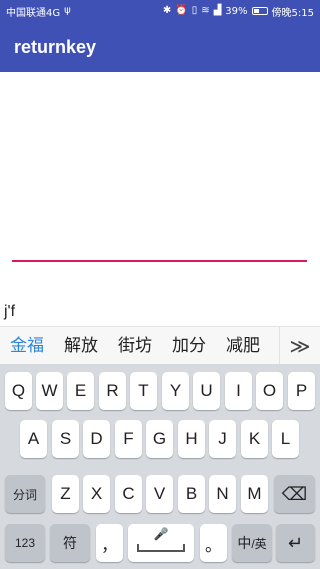  I want to click on symbol-key: 符, so click(70, 543).